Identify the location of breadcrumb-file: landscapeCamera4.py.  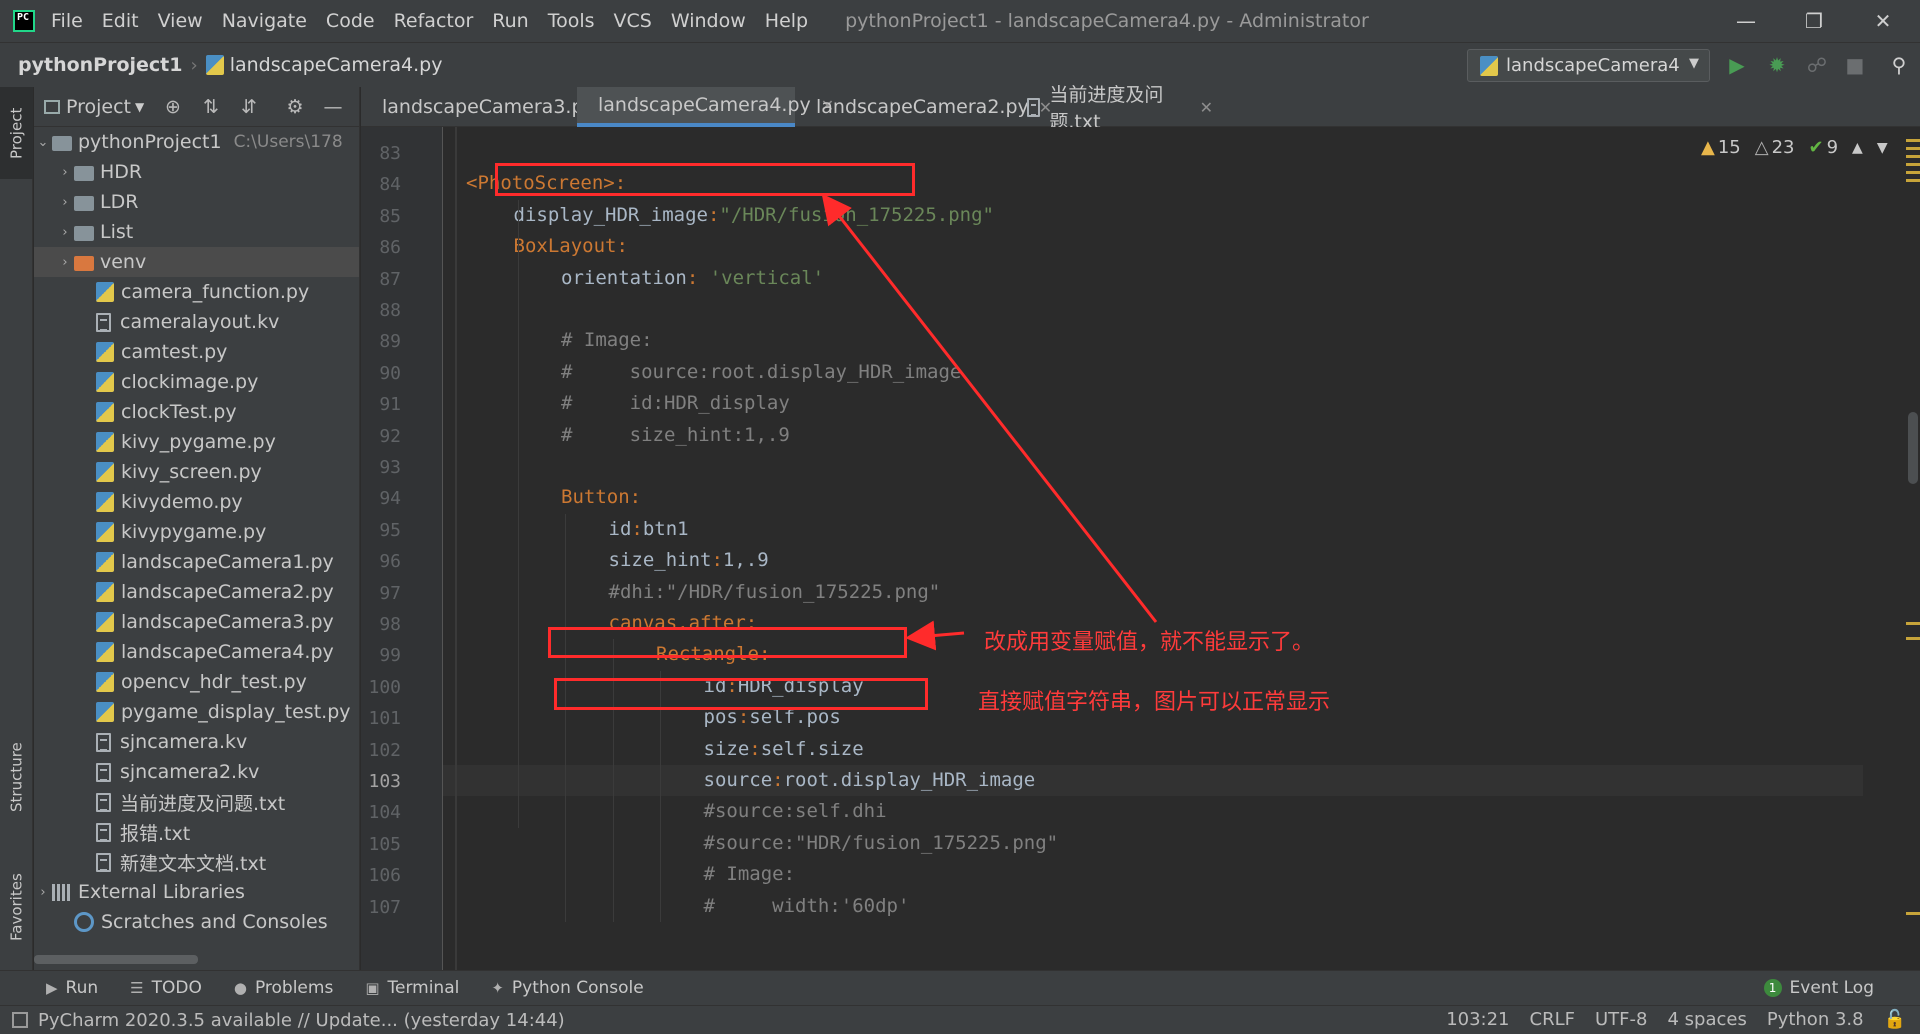
(336, 65).